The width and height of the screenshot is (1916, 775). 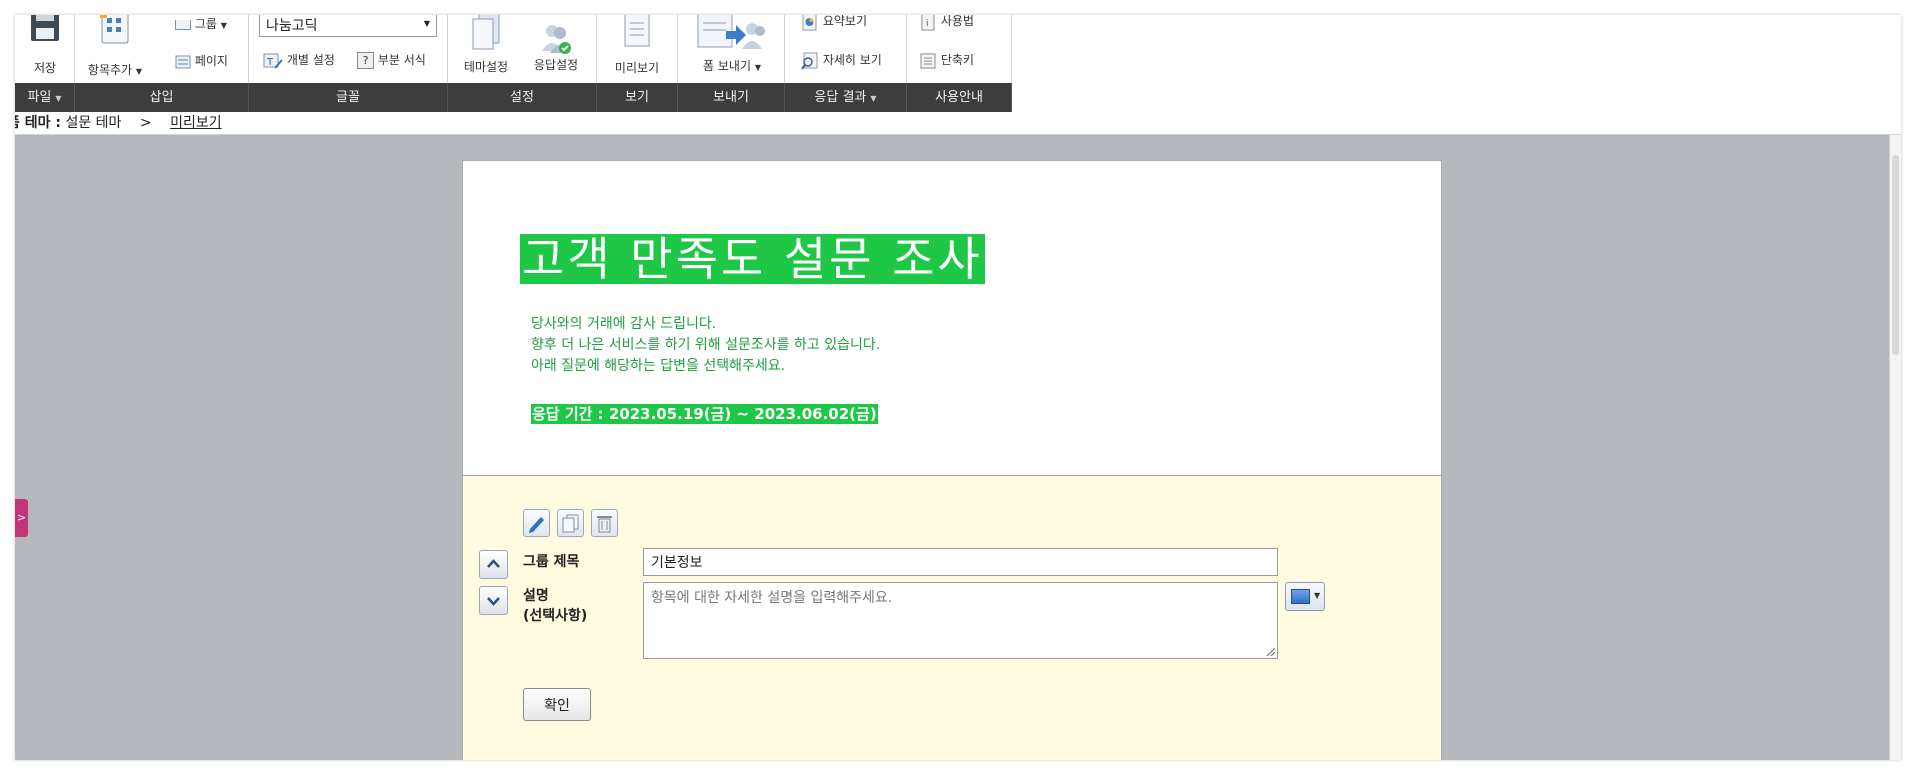 I want to click on group-button: 그룹 ▼, so click(x=201, y=23).